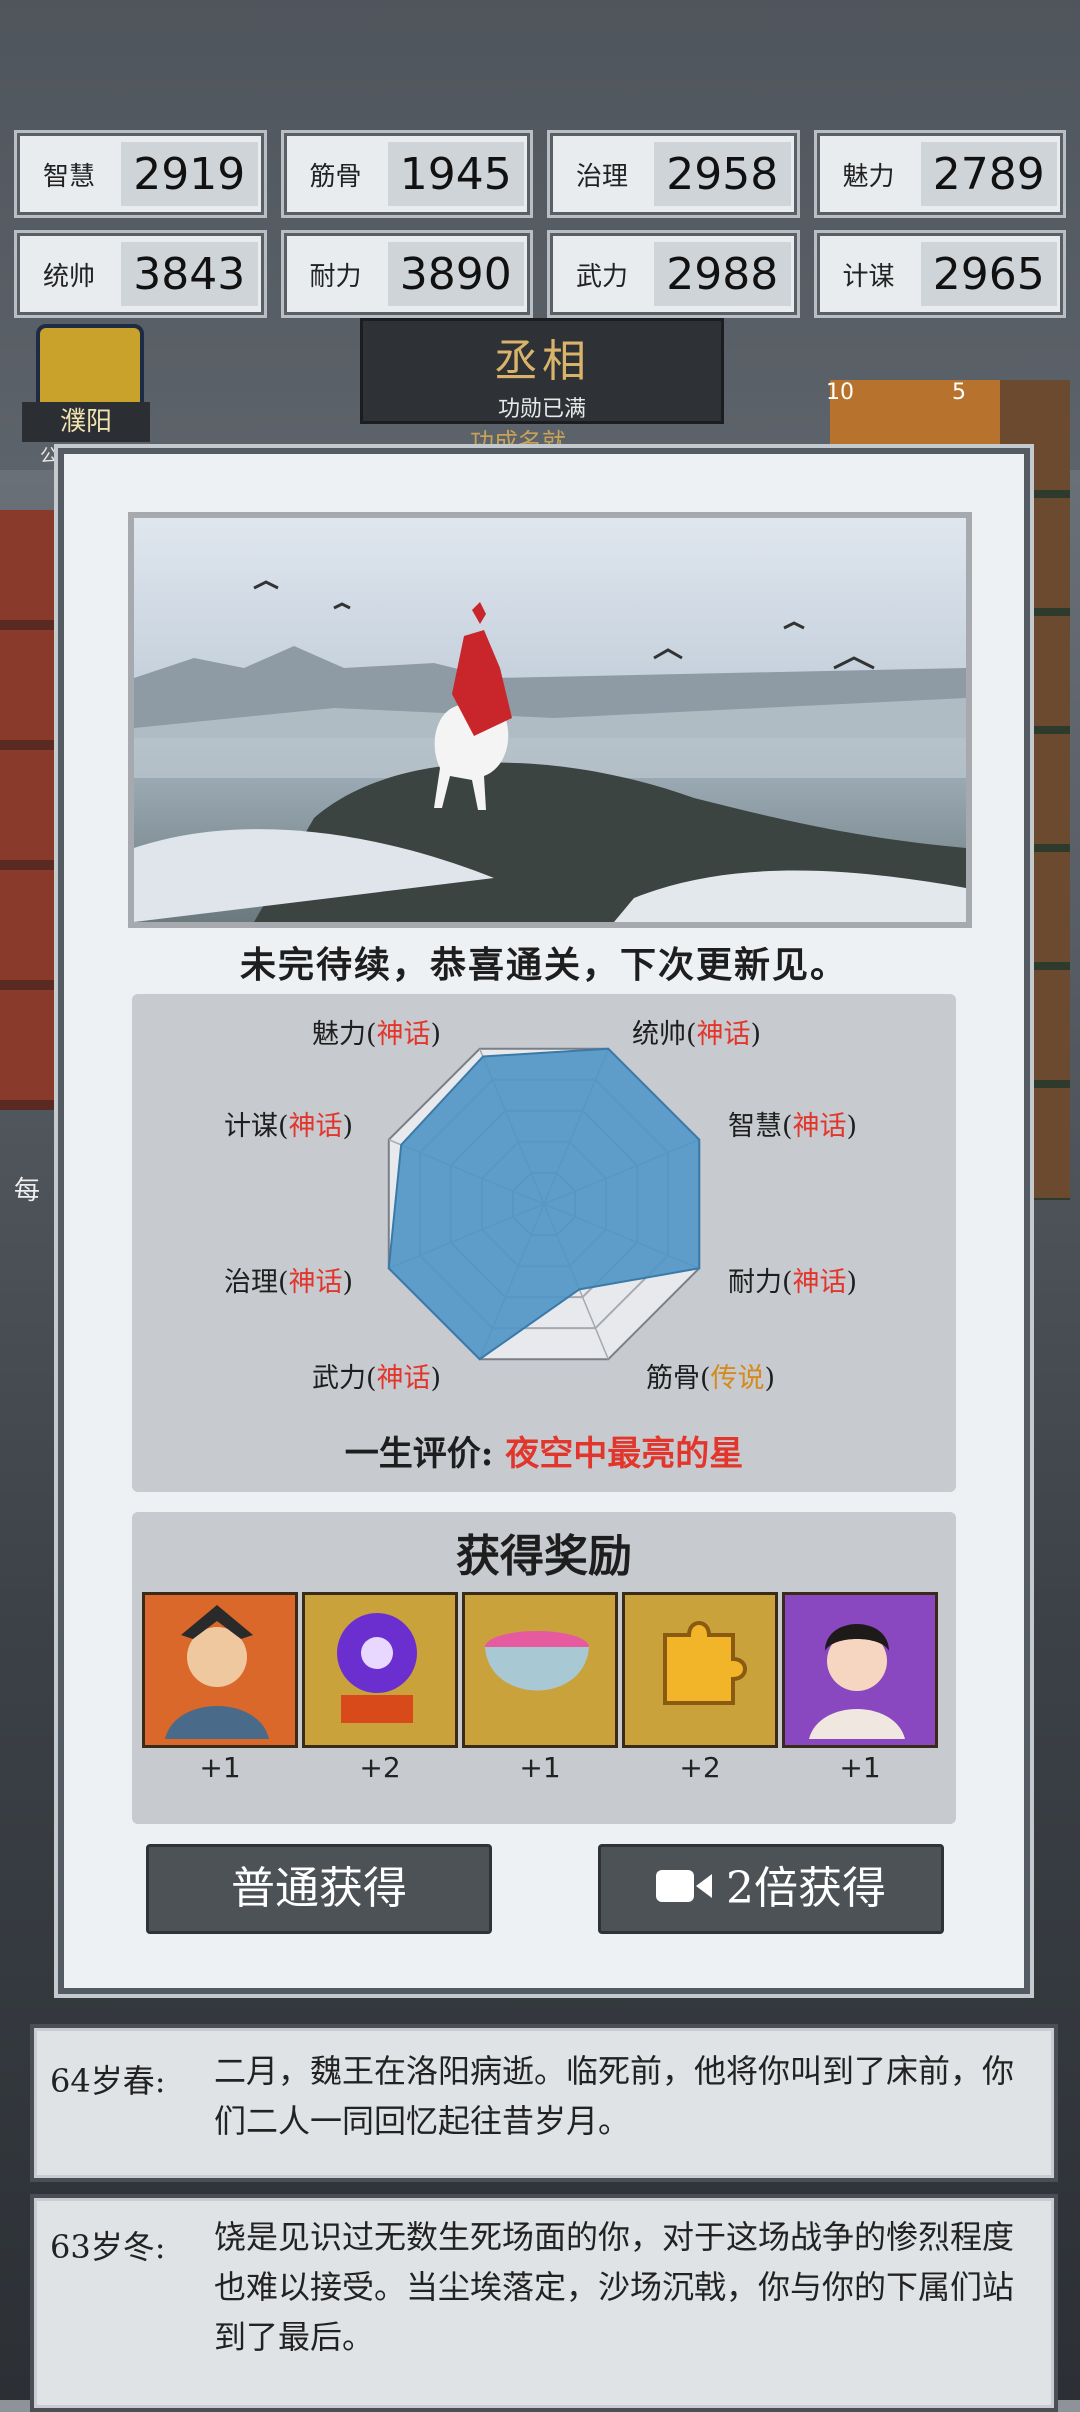  What do you see at coordinates (27, 1191) in the screenshot?
I see `left-side-text: 每` at bounding box center [27, 1191].